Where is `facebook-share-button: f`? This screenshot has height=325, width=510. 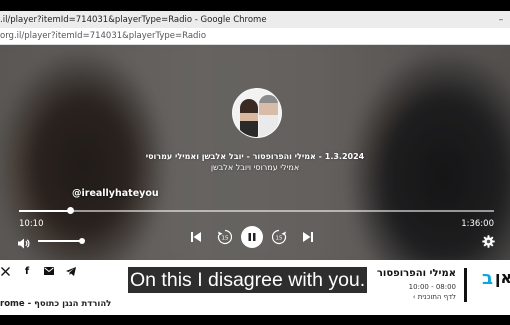
facebook-share-button: f is located at coordinates (27, 271).